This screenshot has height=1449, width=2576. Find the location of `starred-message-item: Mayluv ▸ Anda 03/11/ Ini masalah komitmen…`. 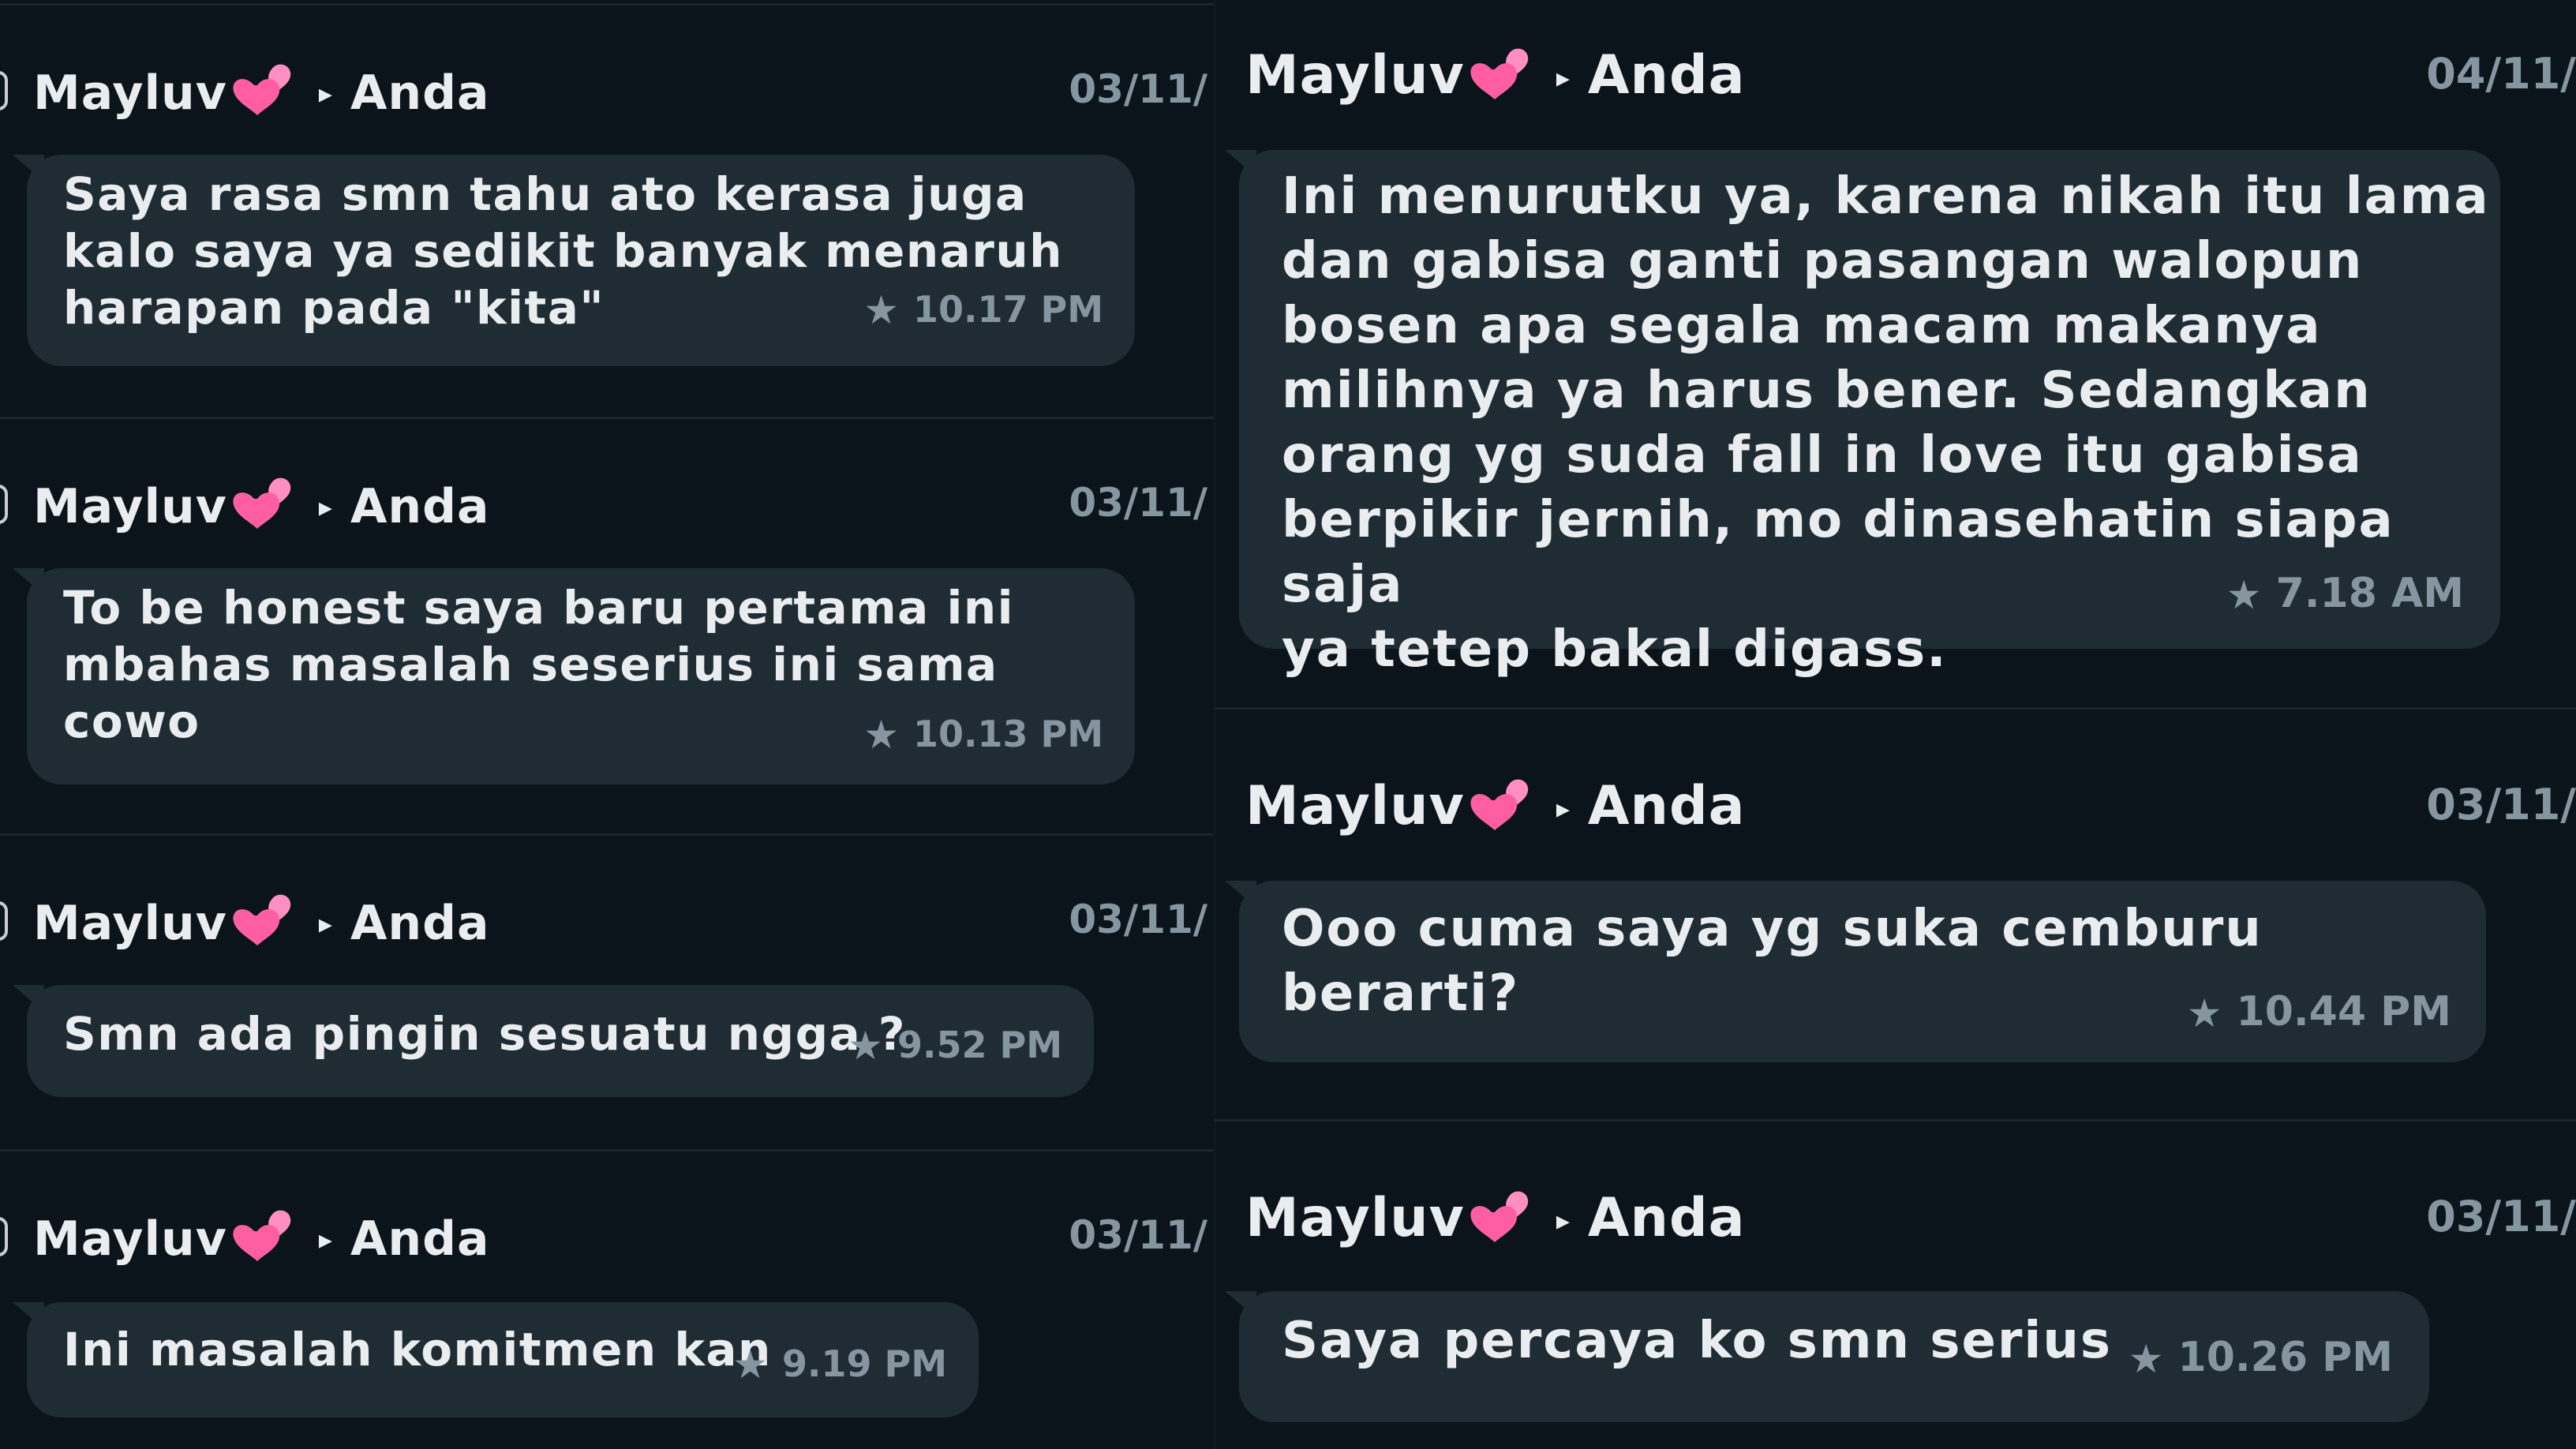

starred-message-item: Mayluv ▸ Anda 03/11/ Ini masalah komitmen… is located at coordinates (607, 1313).